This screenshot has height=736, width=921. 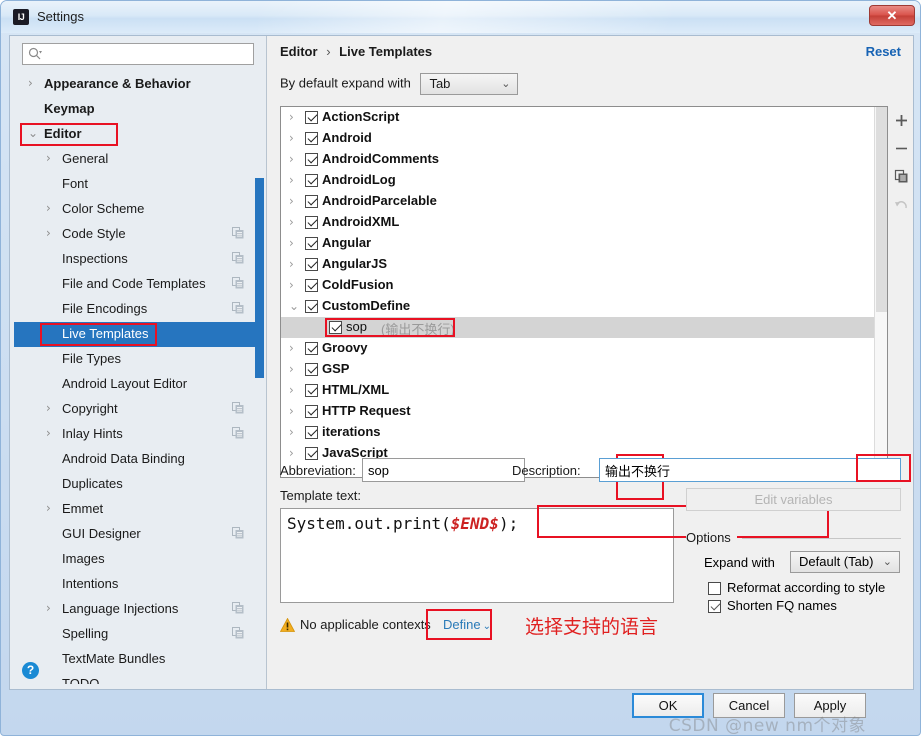 I want to click on template-row: › AndroidComments, so click(x=584, y=159).